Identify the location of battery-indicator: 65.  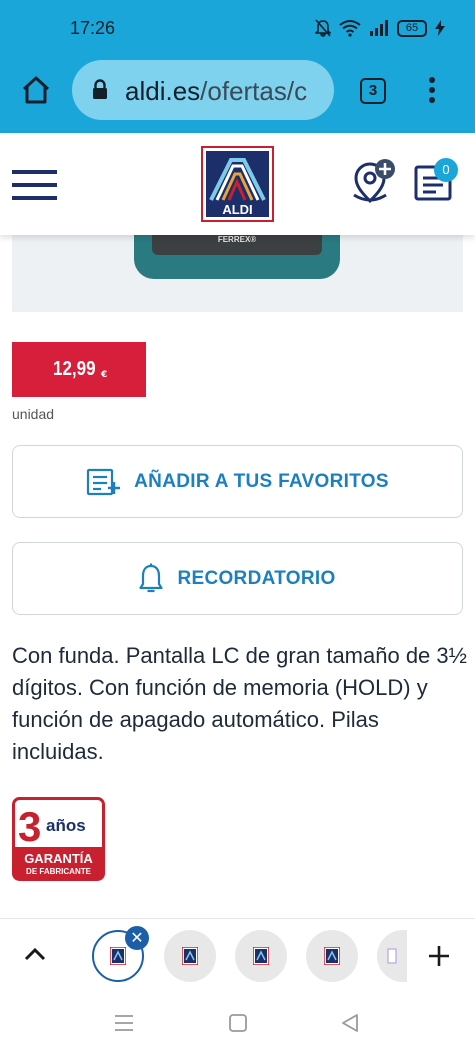
(412, 28).